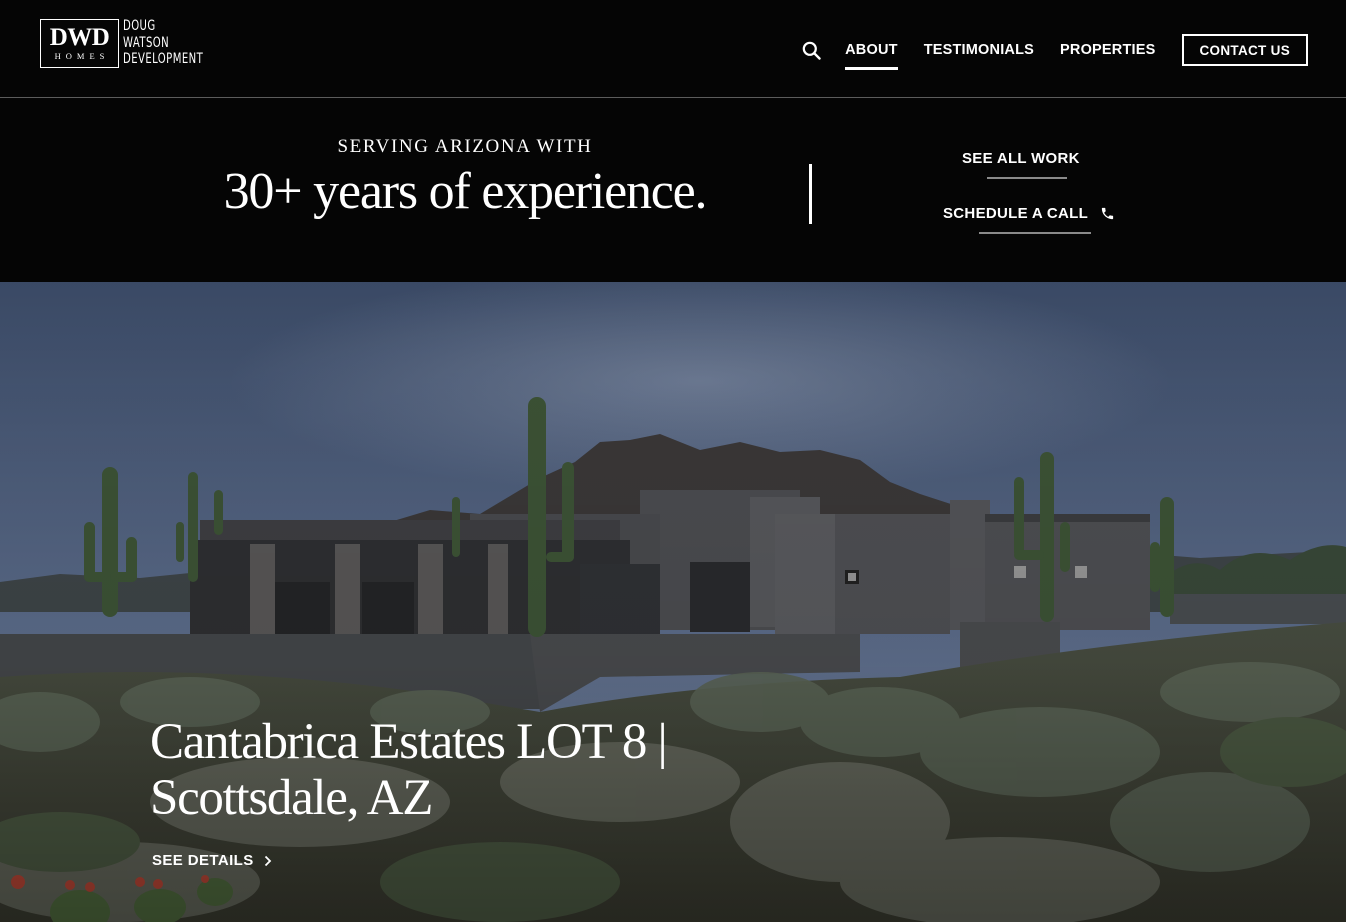 Image resolution: width=1346 pixels, height=922 pixels. I want to click on property-title-line1: Cantabrica Estates LOT 8 |, so click(409, 742).